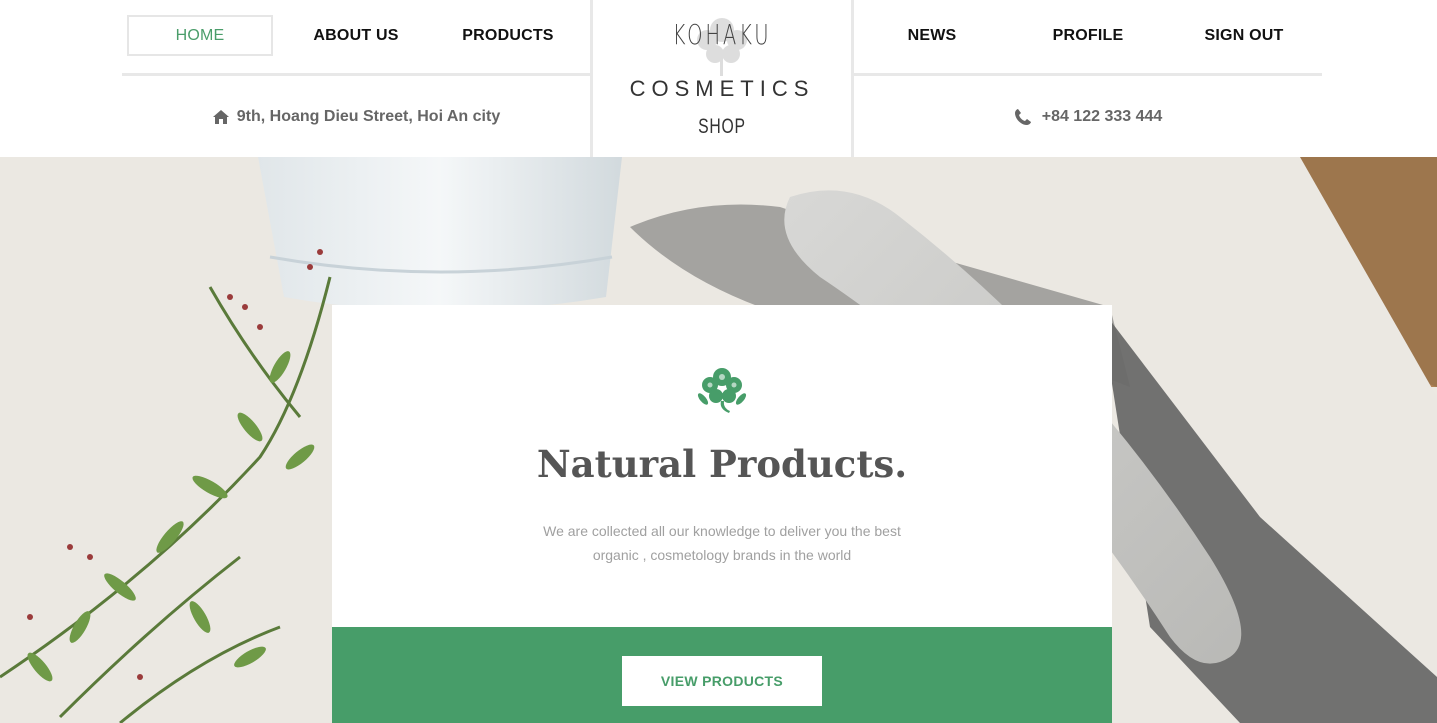 Image resolution: width=1437 pixels, height=723 pixels. What do you see at coordinates (508, 35) in the screenshot?
I see `nav-products: PRODUCTS` at bounding box center [508, 35].